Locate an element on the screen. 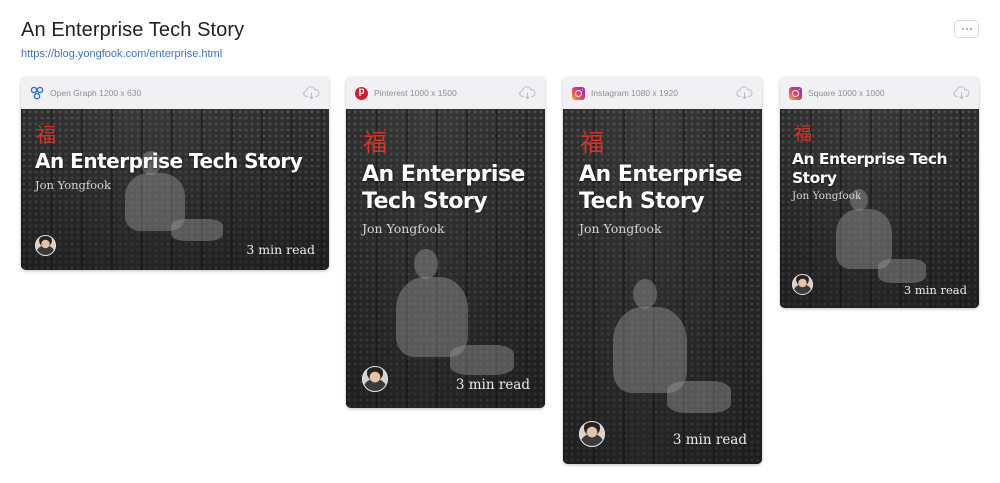  panel-header: Instagram 1080 x 1920 is located at coordinates (662, 93).